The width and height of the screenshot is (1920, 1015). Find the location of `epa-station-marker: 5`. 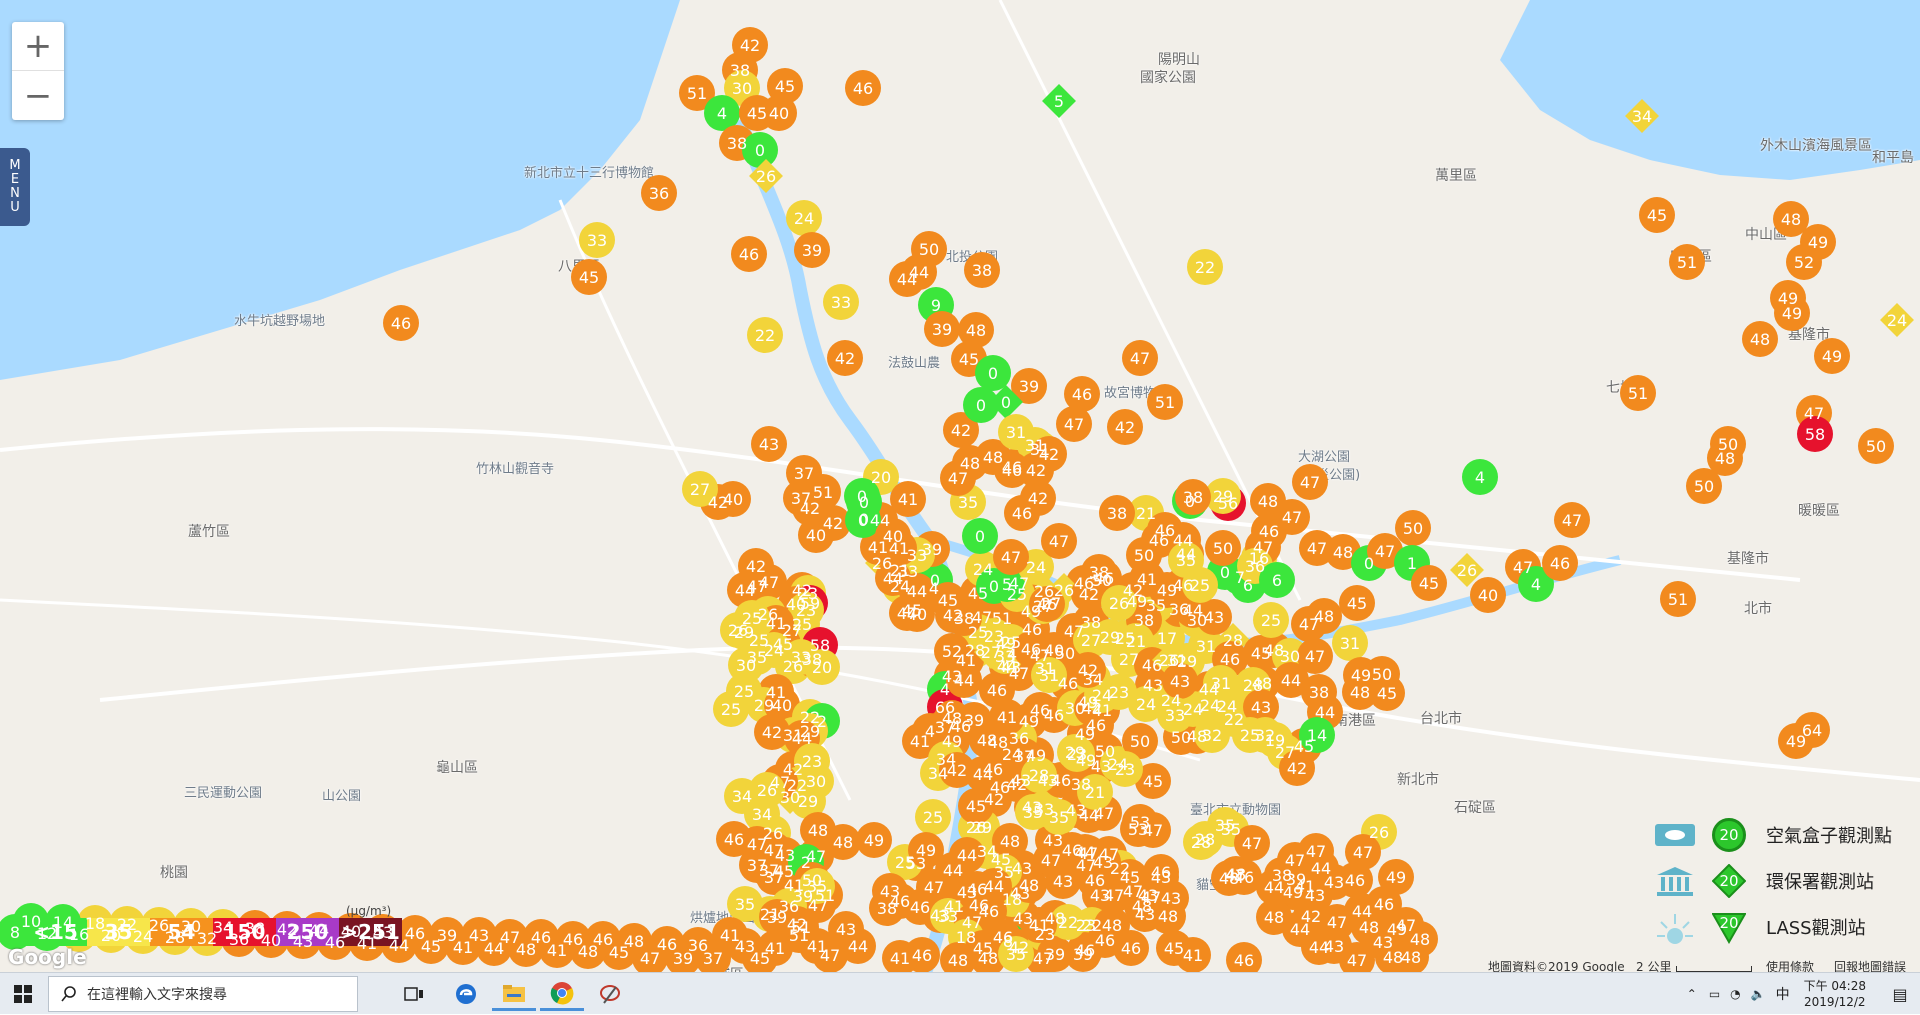

epa-station-marker: 5 is located at coordinates (1059, 101).